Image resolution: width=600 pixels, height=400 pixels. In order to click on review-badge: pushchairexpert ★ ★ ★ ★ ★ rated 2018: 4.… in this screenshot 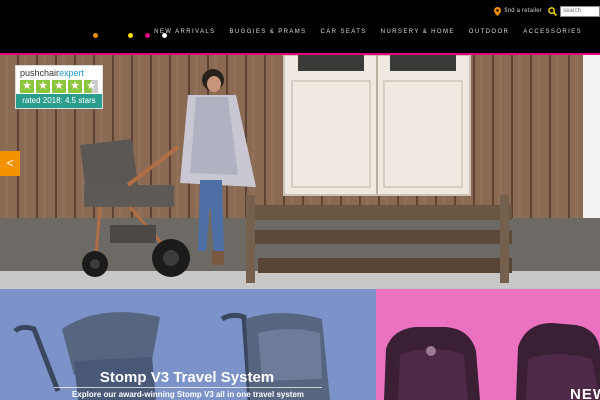, I will do `click(59, 87)`.